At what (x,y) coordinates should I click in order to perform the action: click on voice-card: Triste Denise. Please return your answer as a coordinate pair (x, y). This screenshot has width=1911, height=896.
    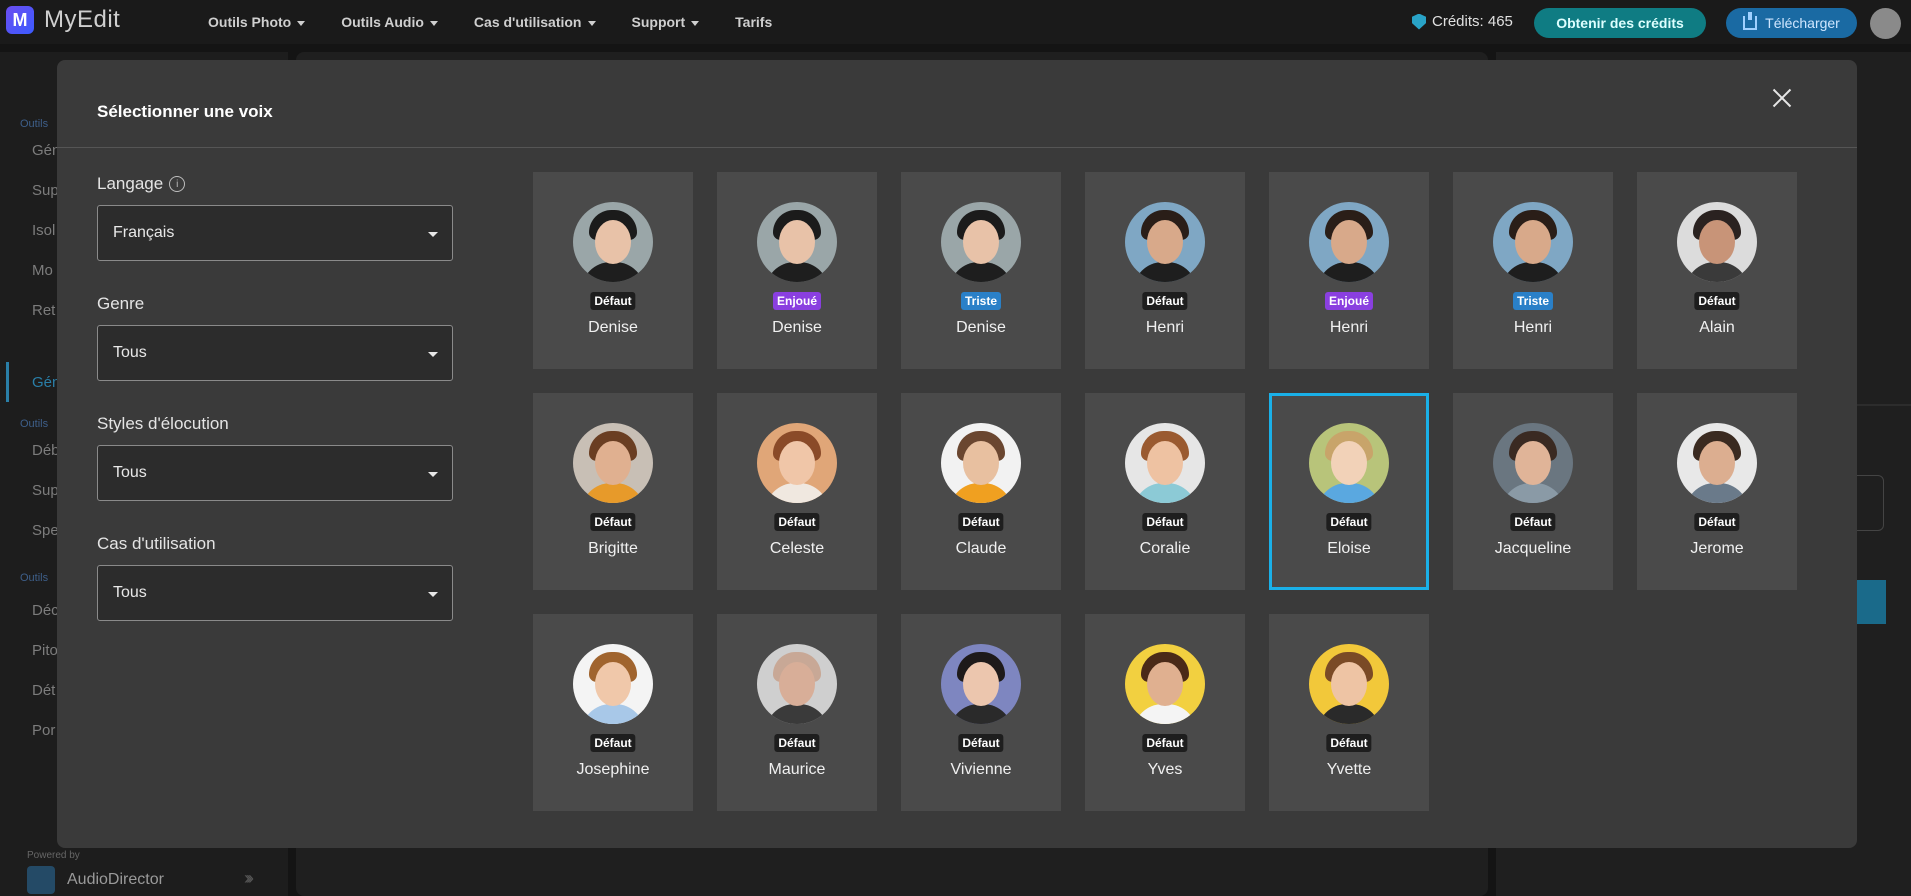
    Looking at the image, I should click on (981, 270).